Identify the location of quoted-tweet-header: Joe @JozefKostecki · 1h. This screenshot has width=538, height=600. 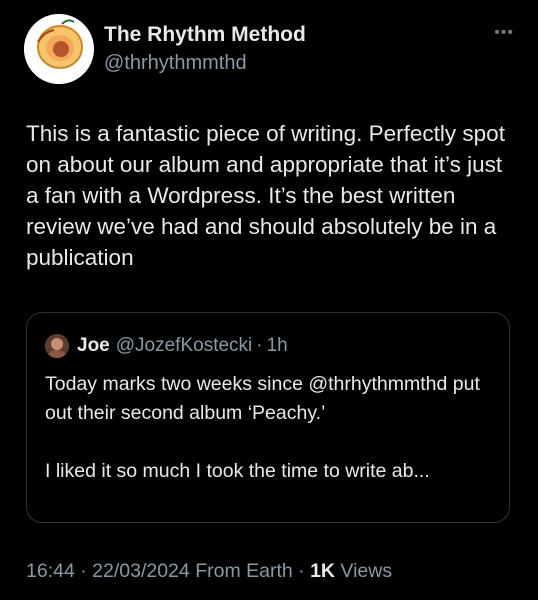
(166, 346).